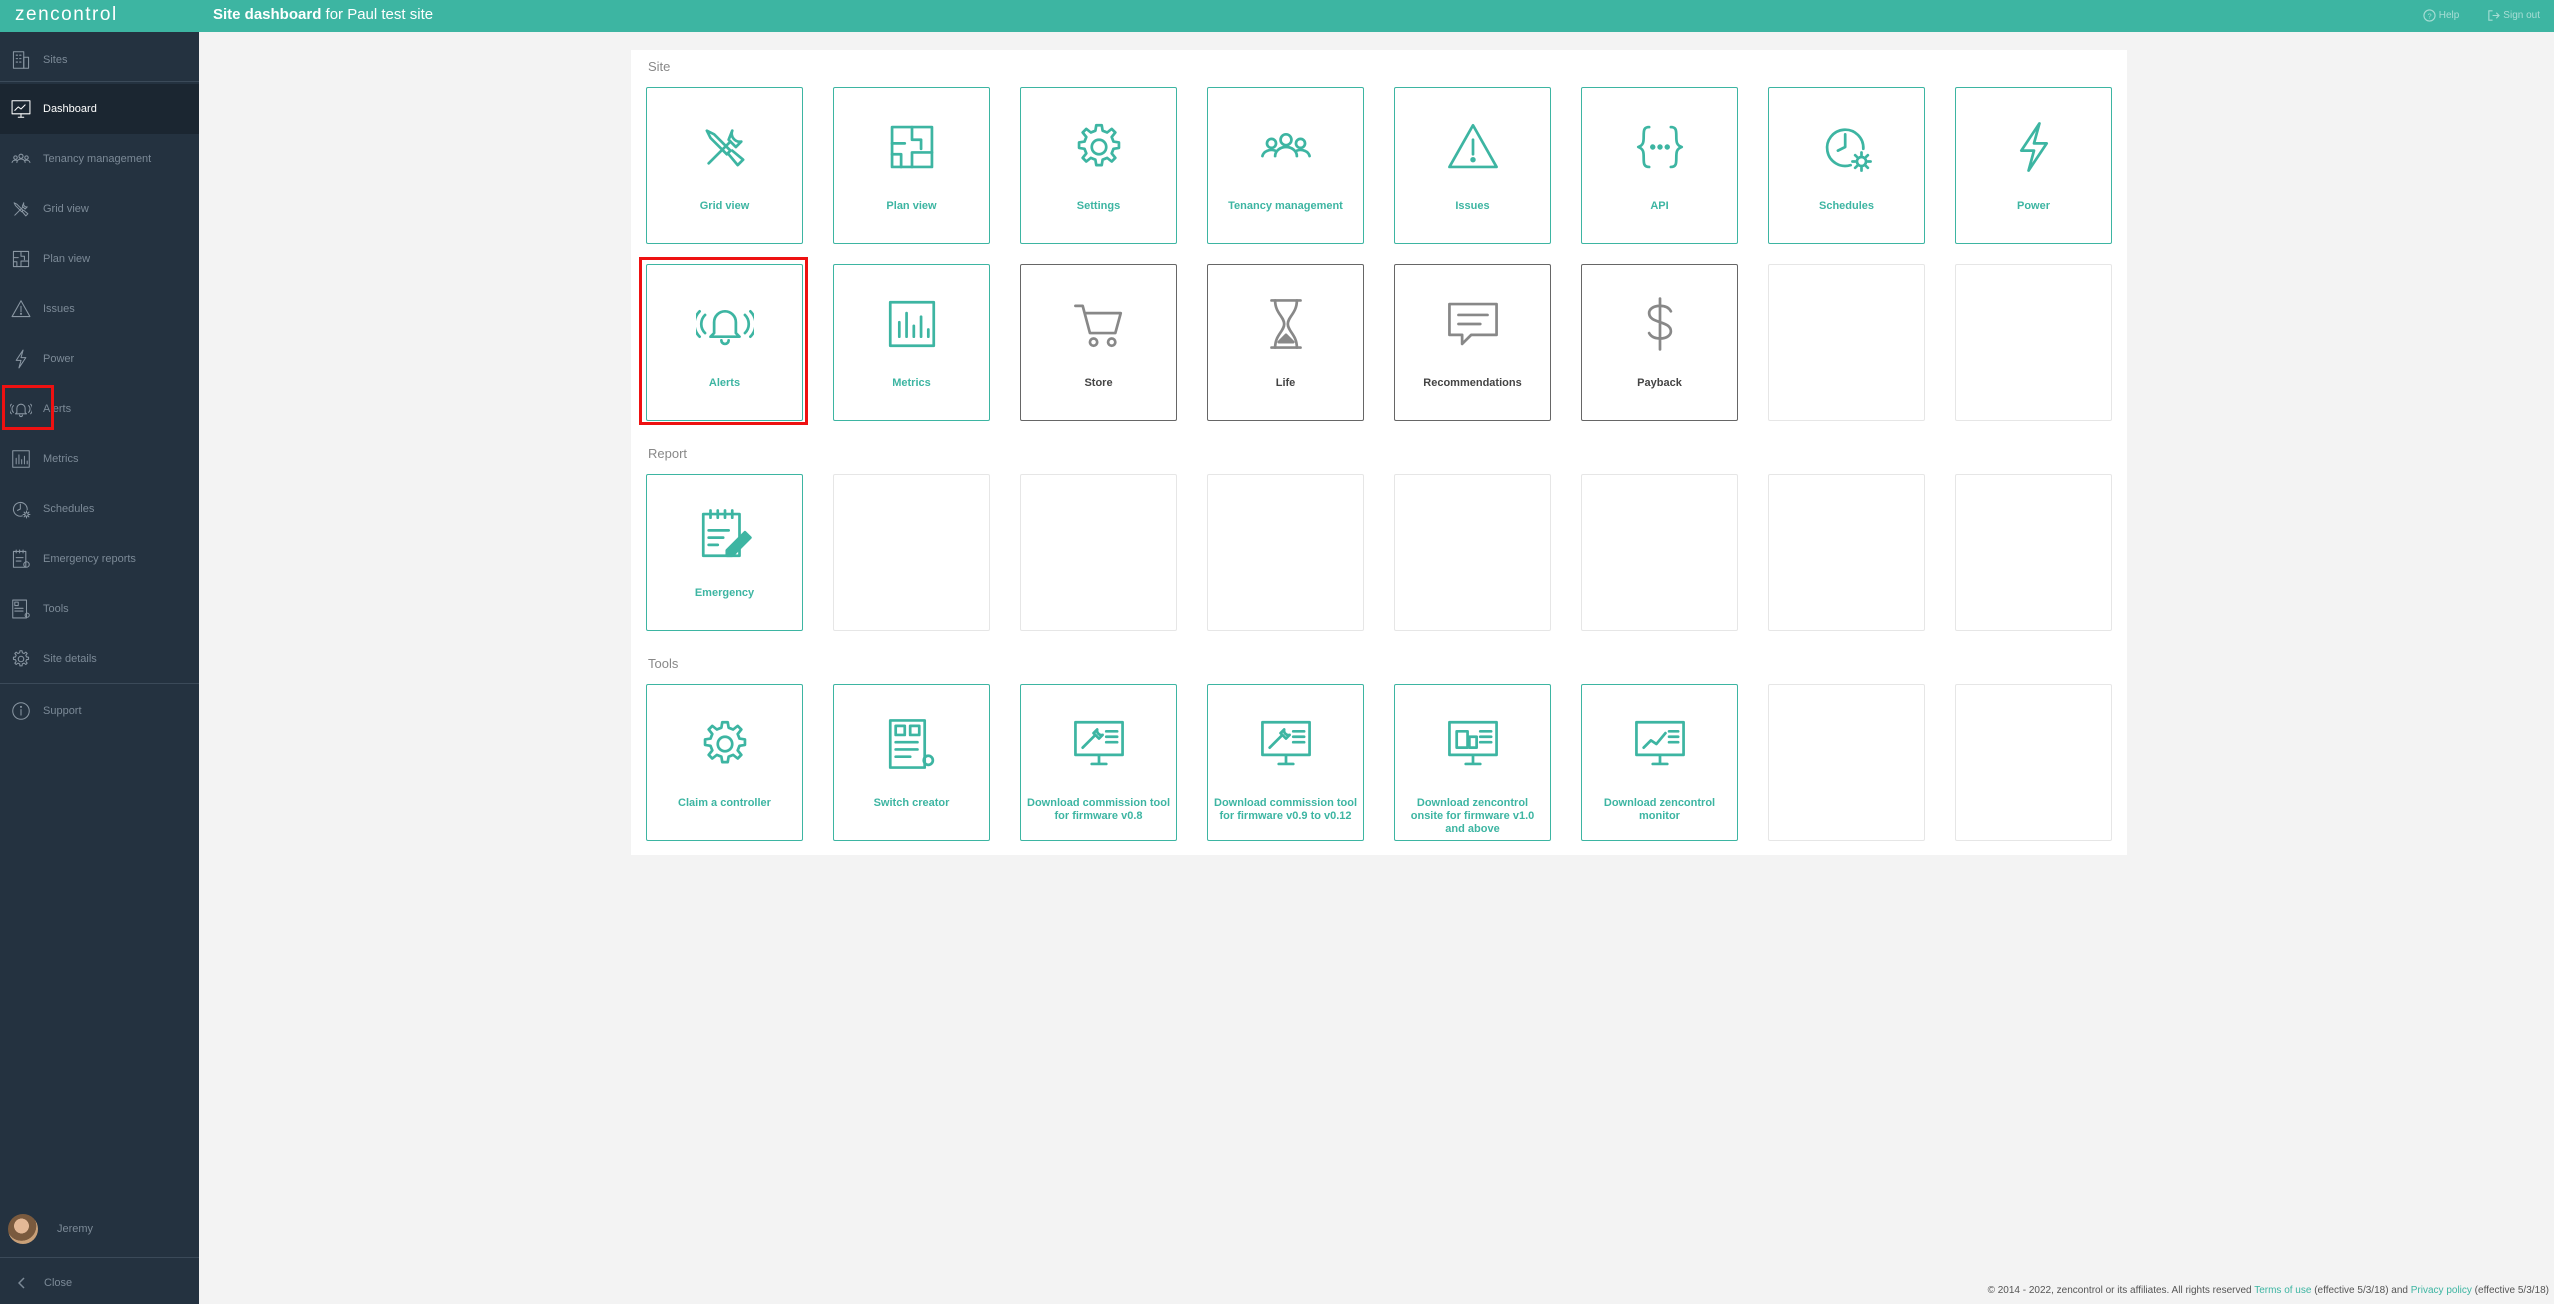 The image size is (2554, 1304). What do you see at coordinates (911, 165) in the screenshot?
I see `tile-plan-view: Plan view` at bounding box center [911, 165].